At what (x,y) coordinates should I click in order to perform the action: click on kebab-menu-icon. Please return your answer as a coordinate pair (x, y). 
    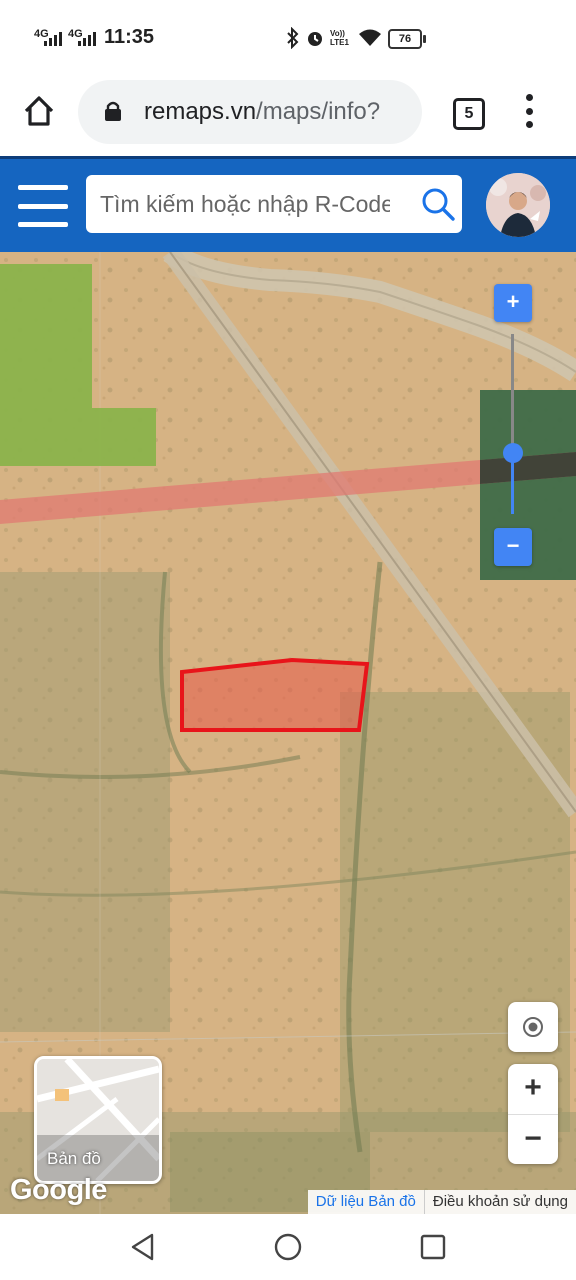
    Looking at the image, I should click on (529, 111).